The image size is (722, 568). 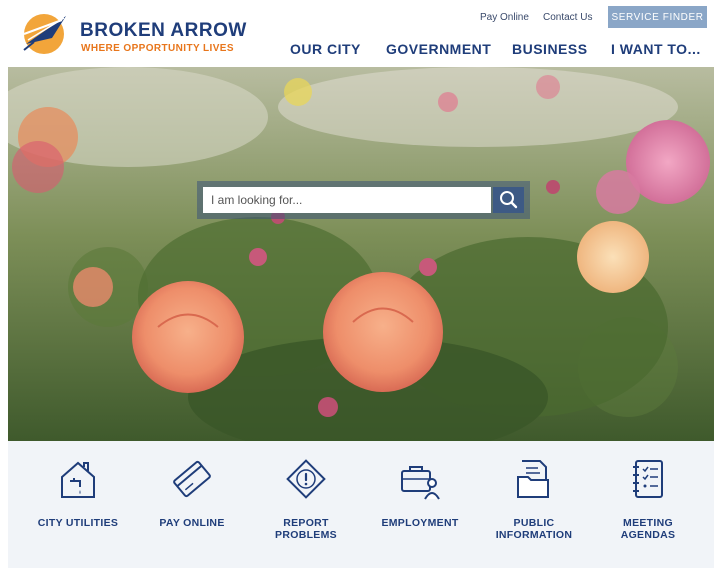 I want to click on search-box, so click(x=363, y=200).